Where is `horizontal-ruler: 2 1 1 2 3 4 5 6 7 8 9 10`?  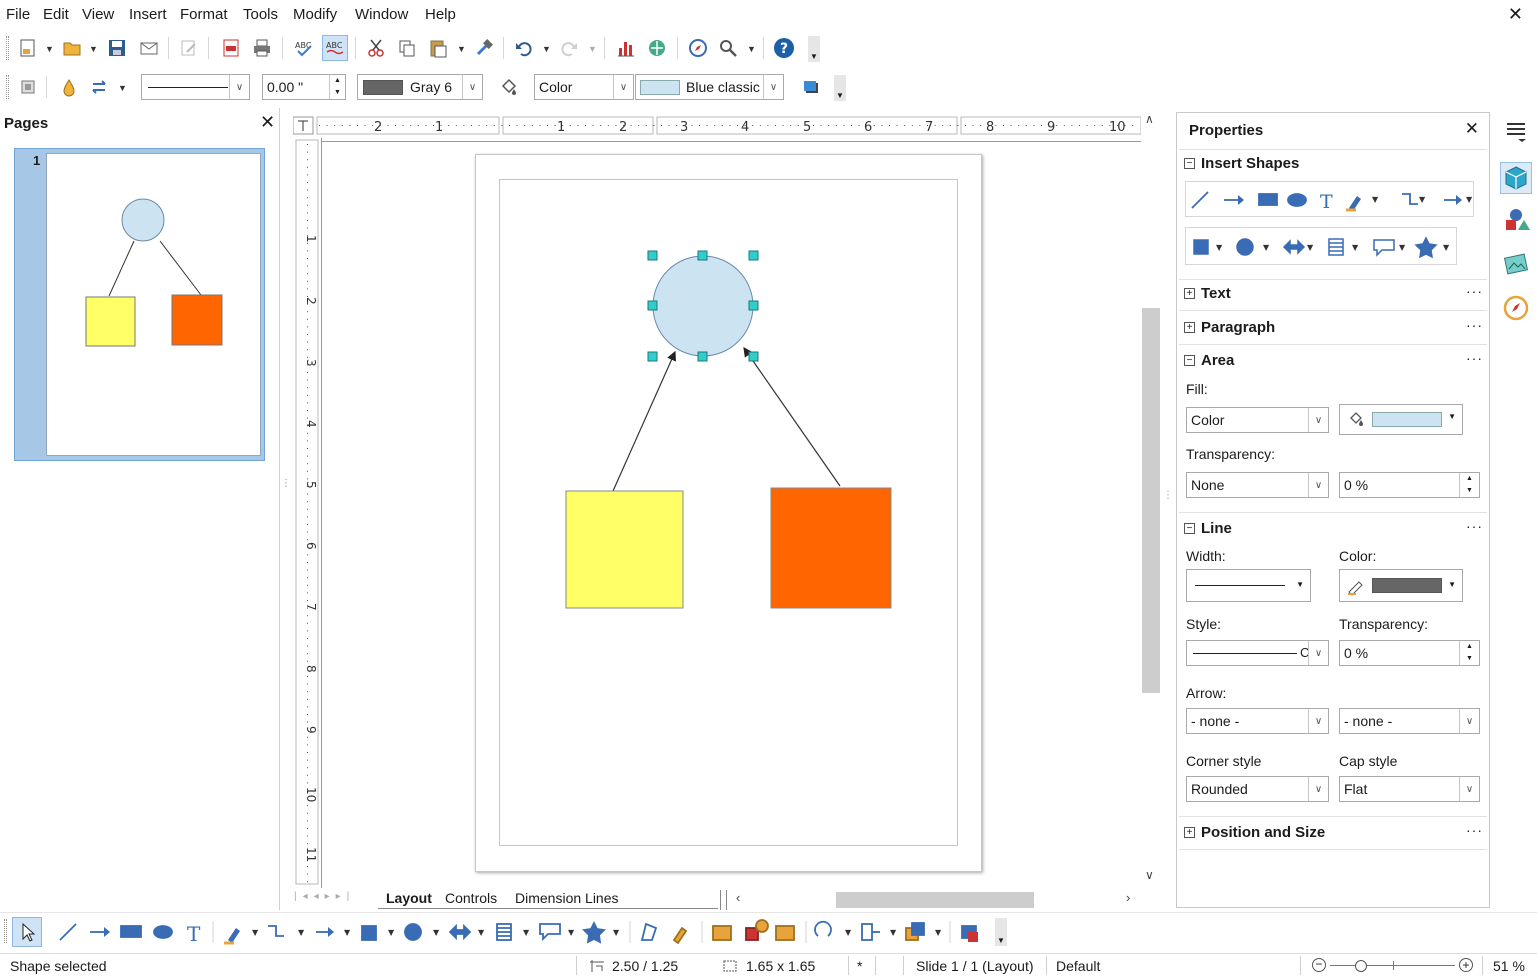
horizontal-ruler: 2 1 1 2 3 4 5 6 7 8 9 10 is located at coordinates (717, 124).